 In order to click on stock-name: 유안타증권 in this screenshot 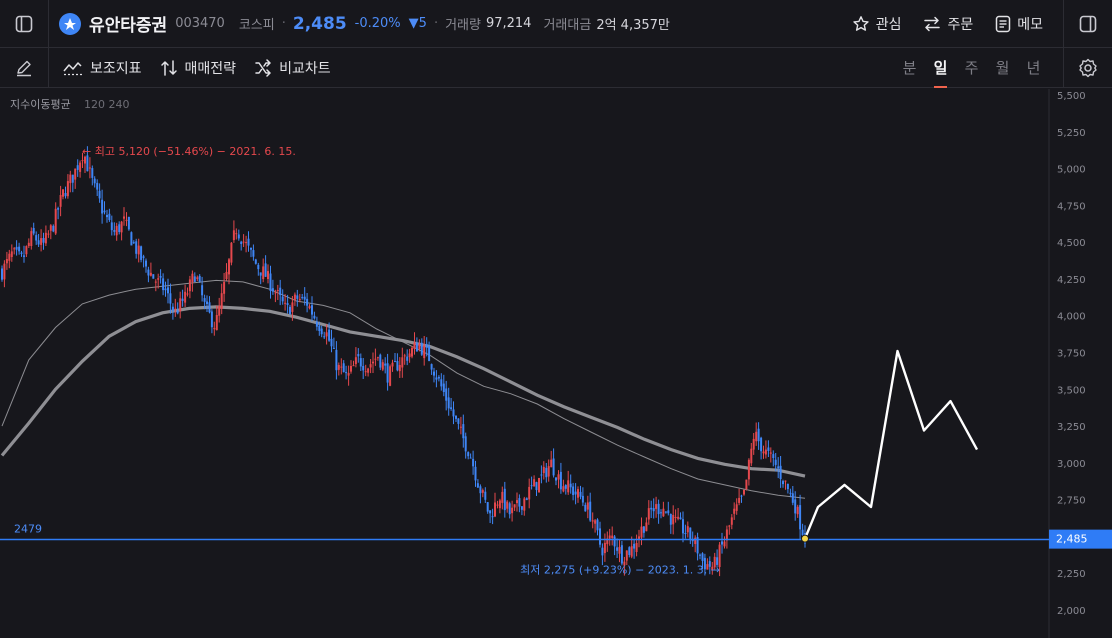, I will do `click(128, 23)`.